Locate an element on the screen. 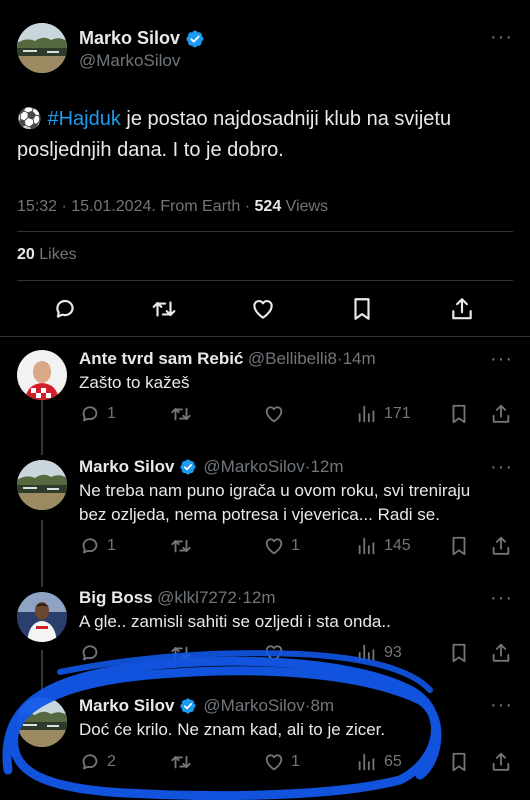 This screenshot has height=800, width=530. author-name-row: Marko Silov is located at coordinates (142, 38).